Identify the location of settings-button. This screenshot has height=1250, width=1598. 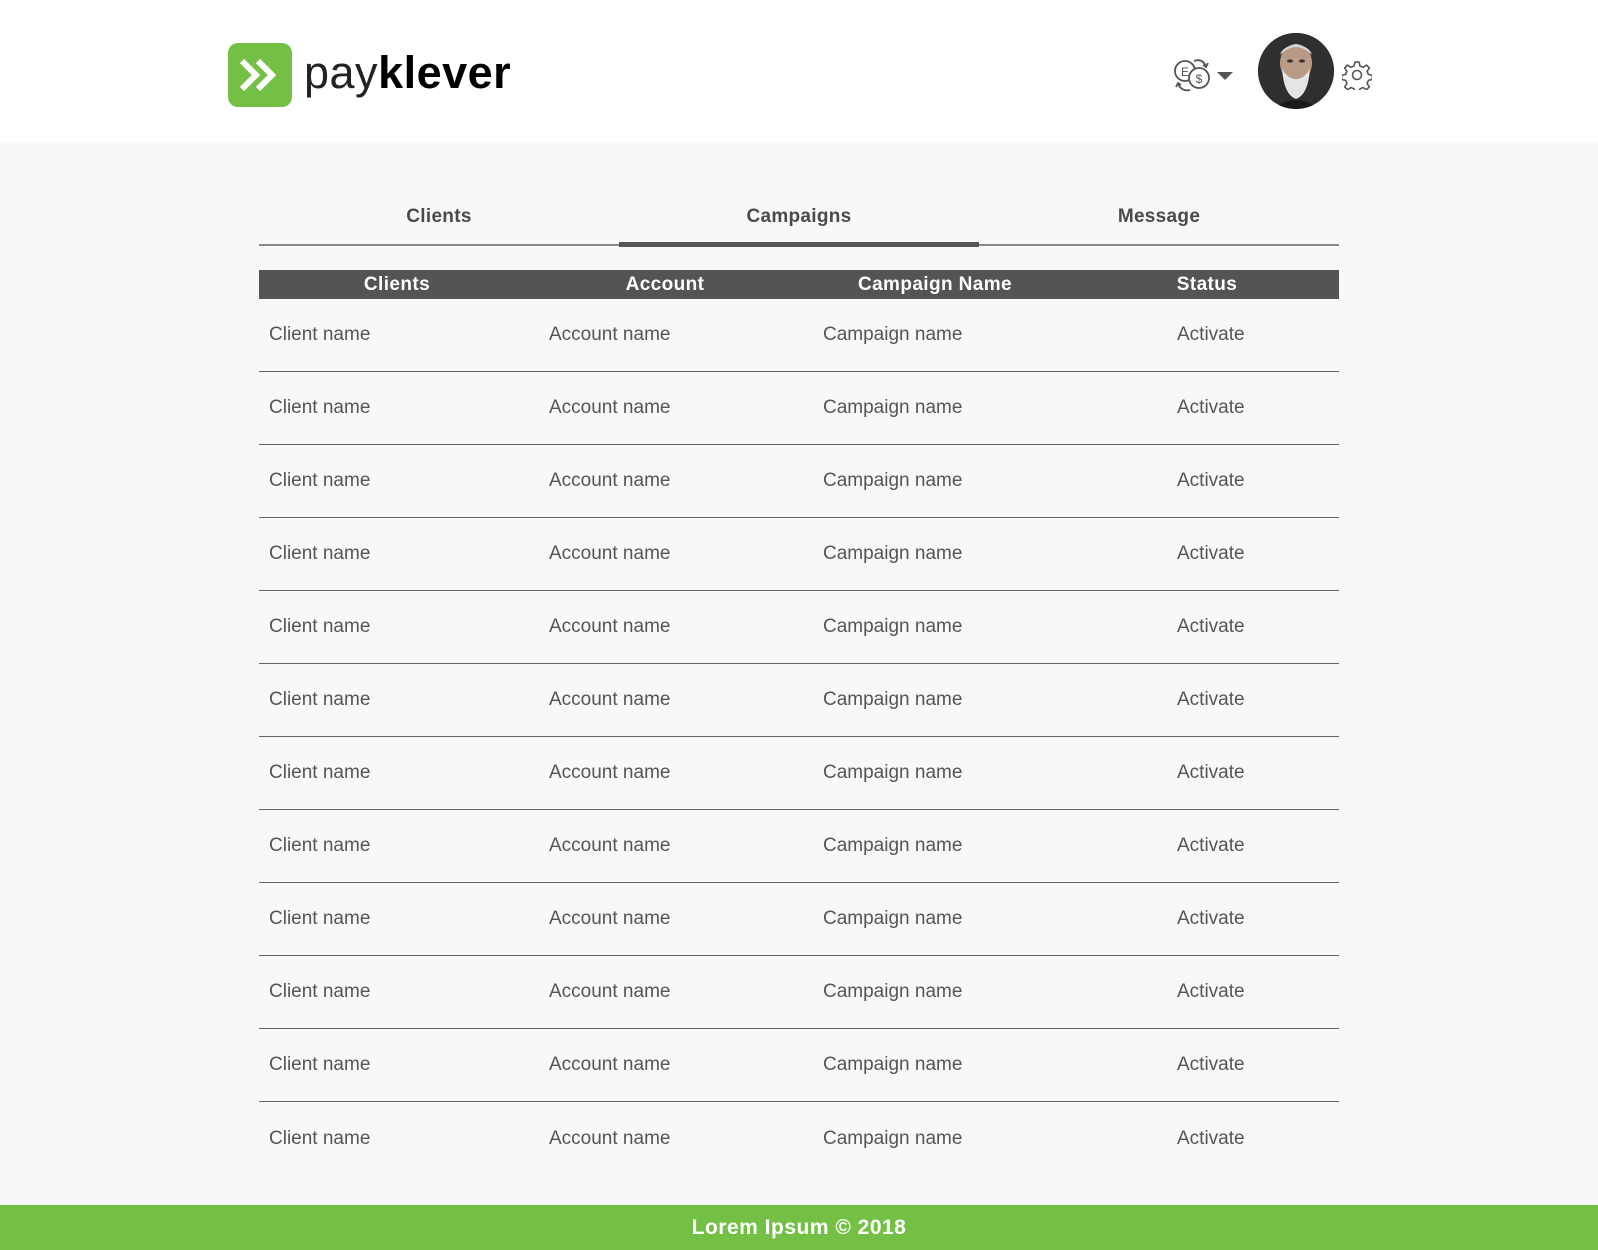
(1357, 77).